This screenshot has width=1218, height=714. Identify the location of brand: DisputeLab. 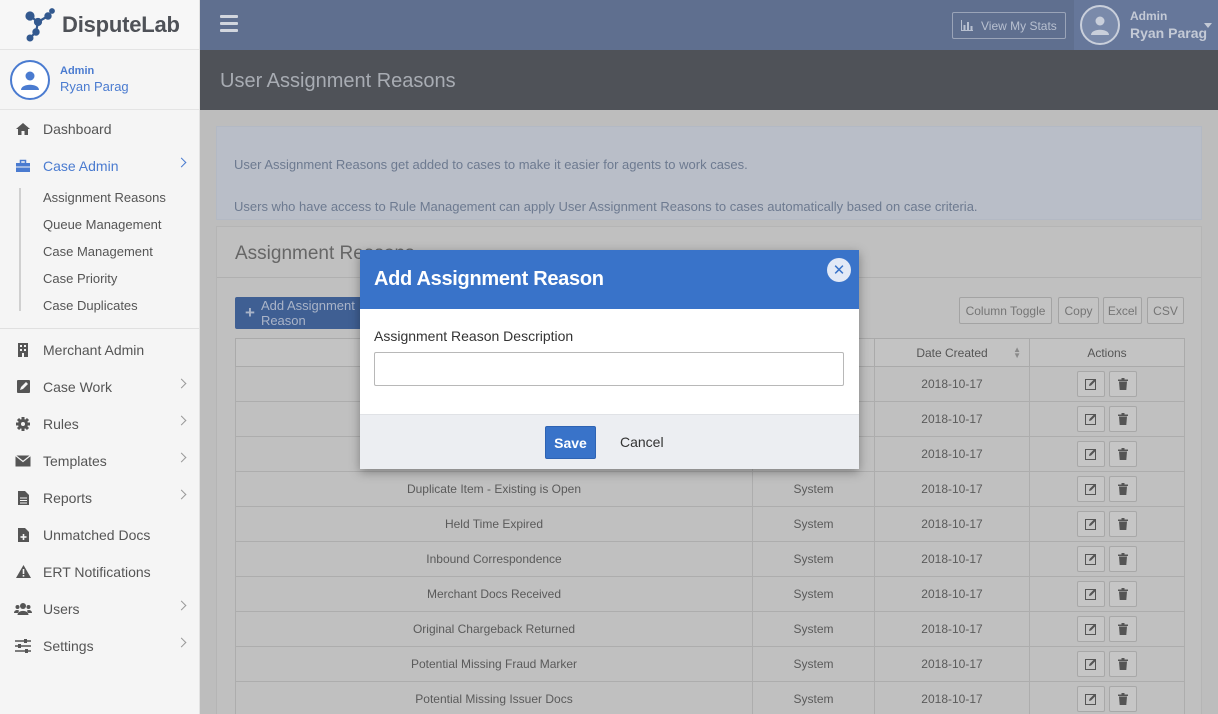
(99, 25).